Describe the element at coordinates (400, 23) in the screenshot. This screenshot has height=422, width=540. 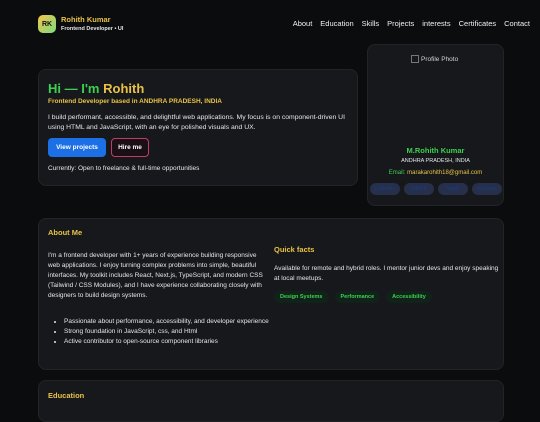
I see `nav-link-projects: Projects` at that location.